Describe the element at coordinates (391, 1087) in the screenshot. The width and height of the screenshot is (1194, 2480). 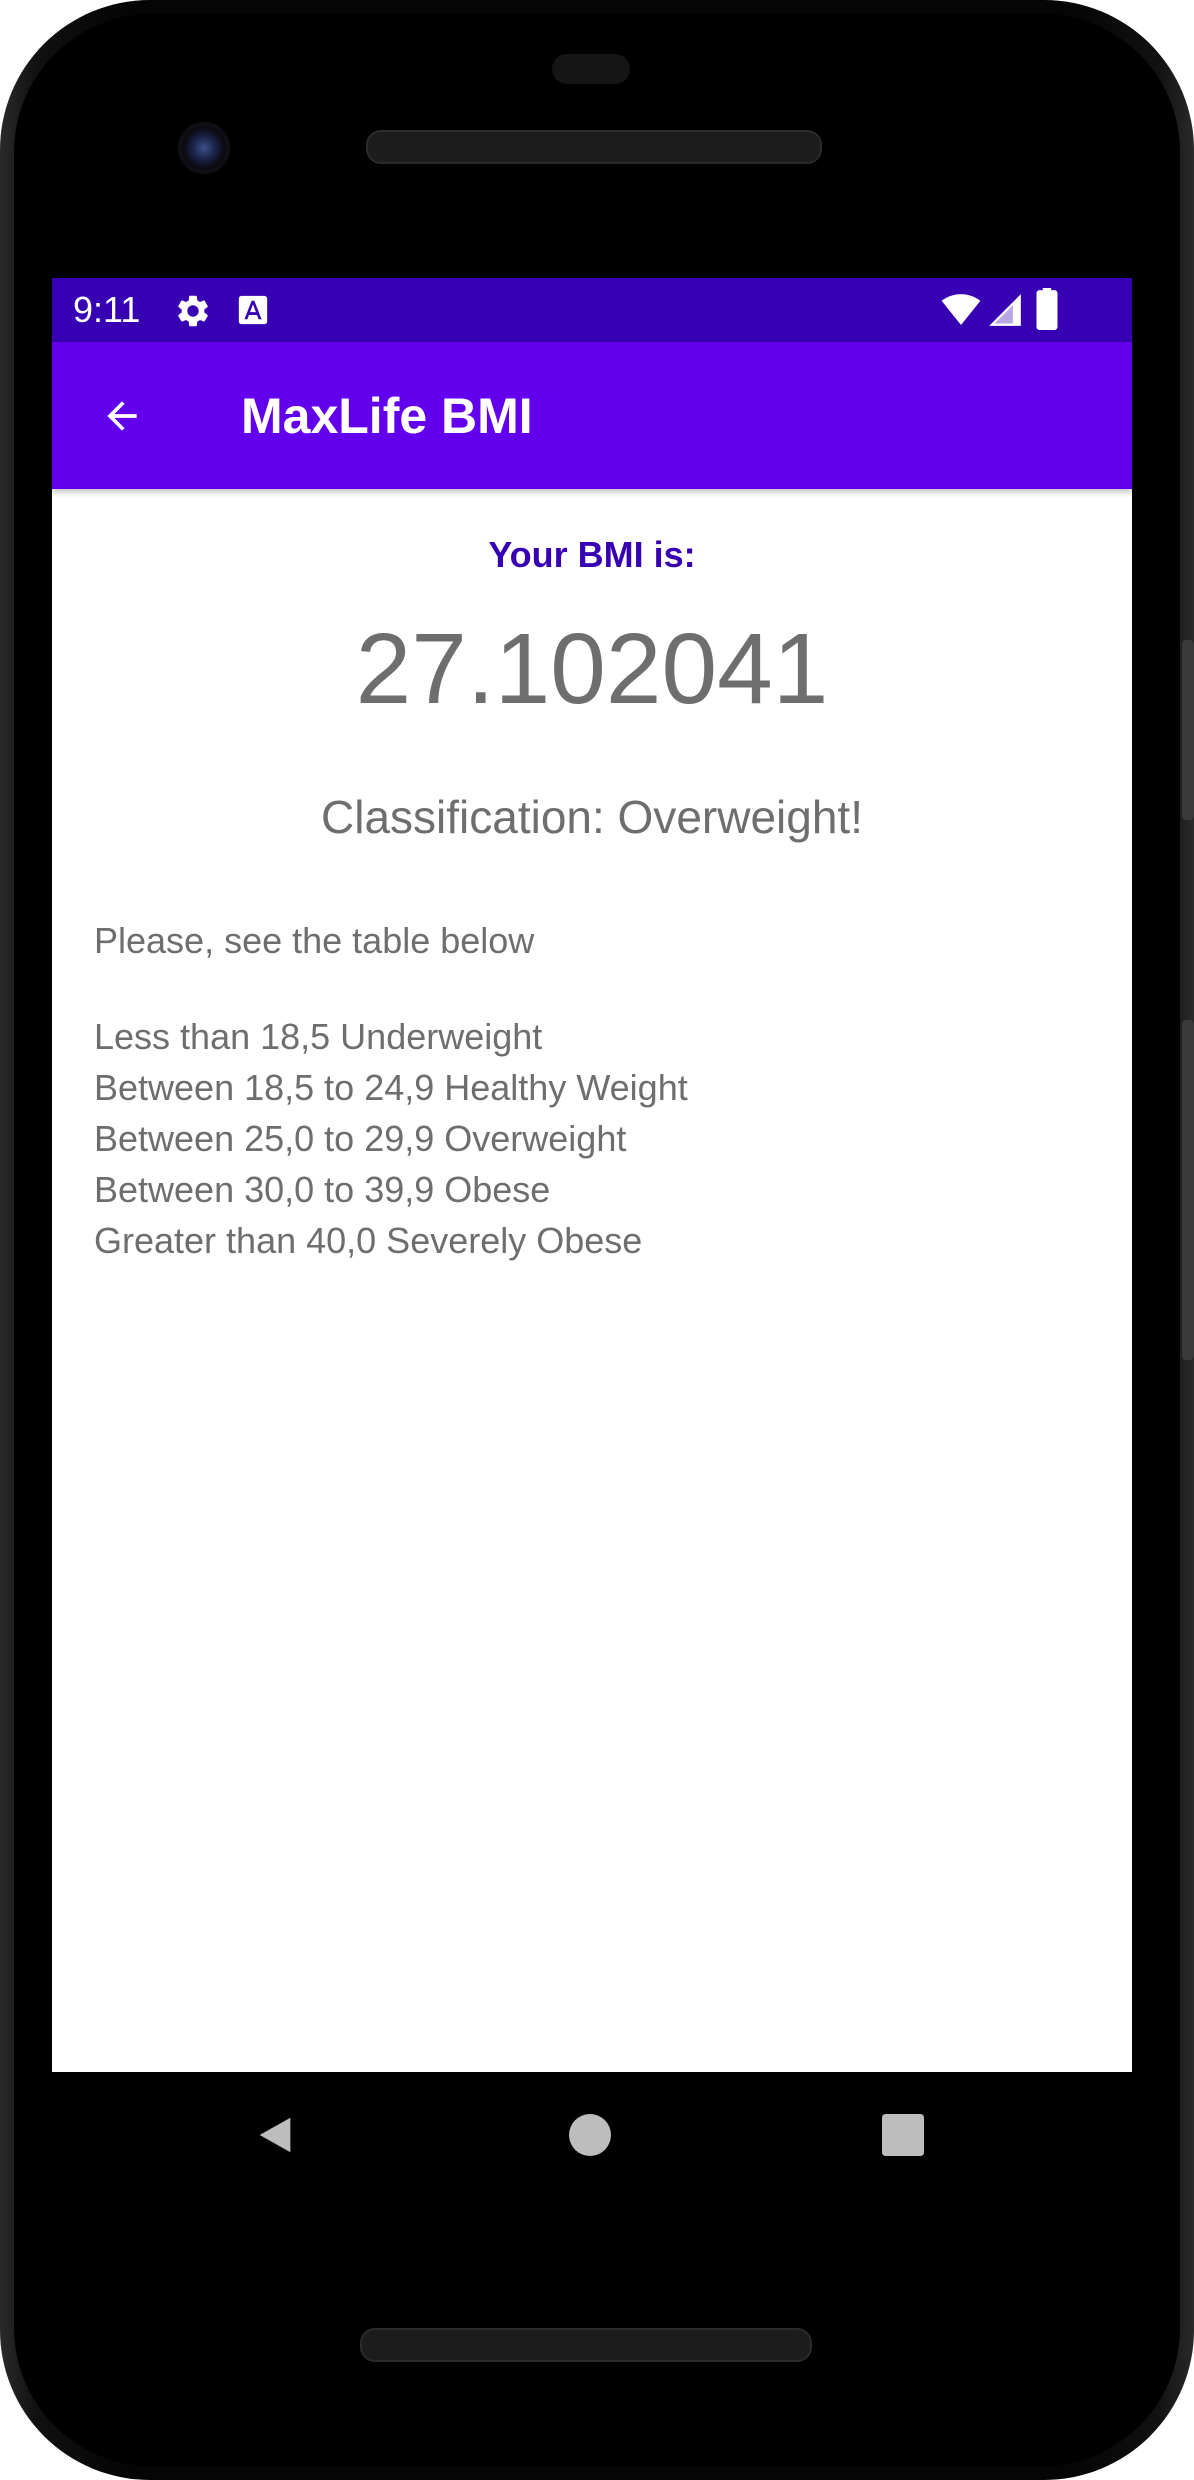
I see `bmi-table-row: Between 18,5 to 24,9 Healthy Weight` at that location.